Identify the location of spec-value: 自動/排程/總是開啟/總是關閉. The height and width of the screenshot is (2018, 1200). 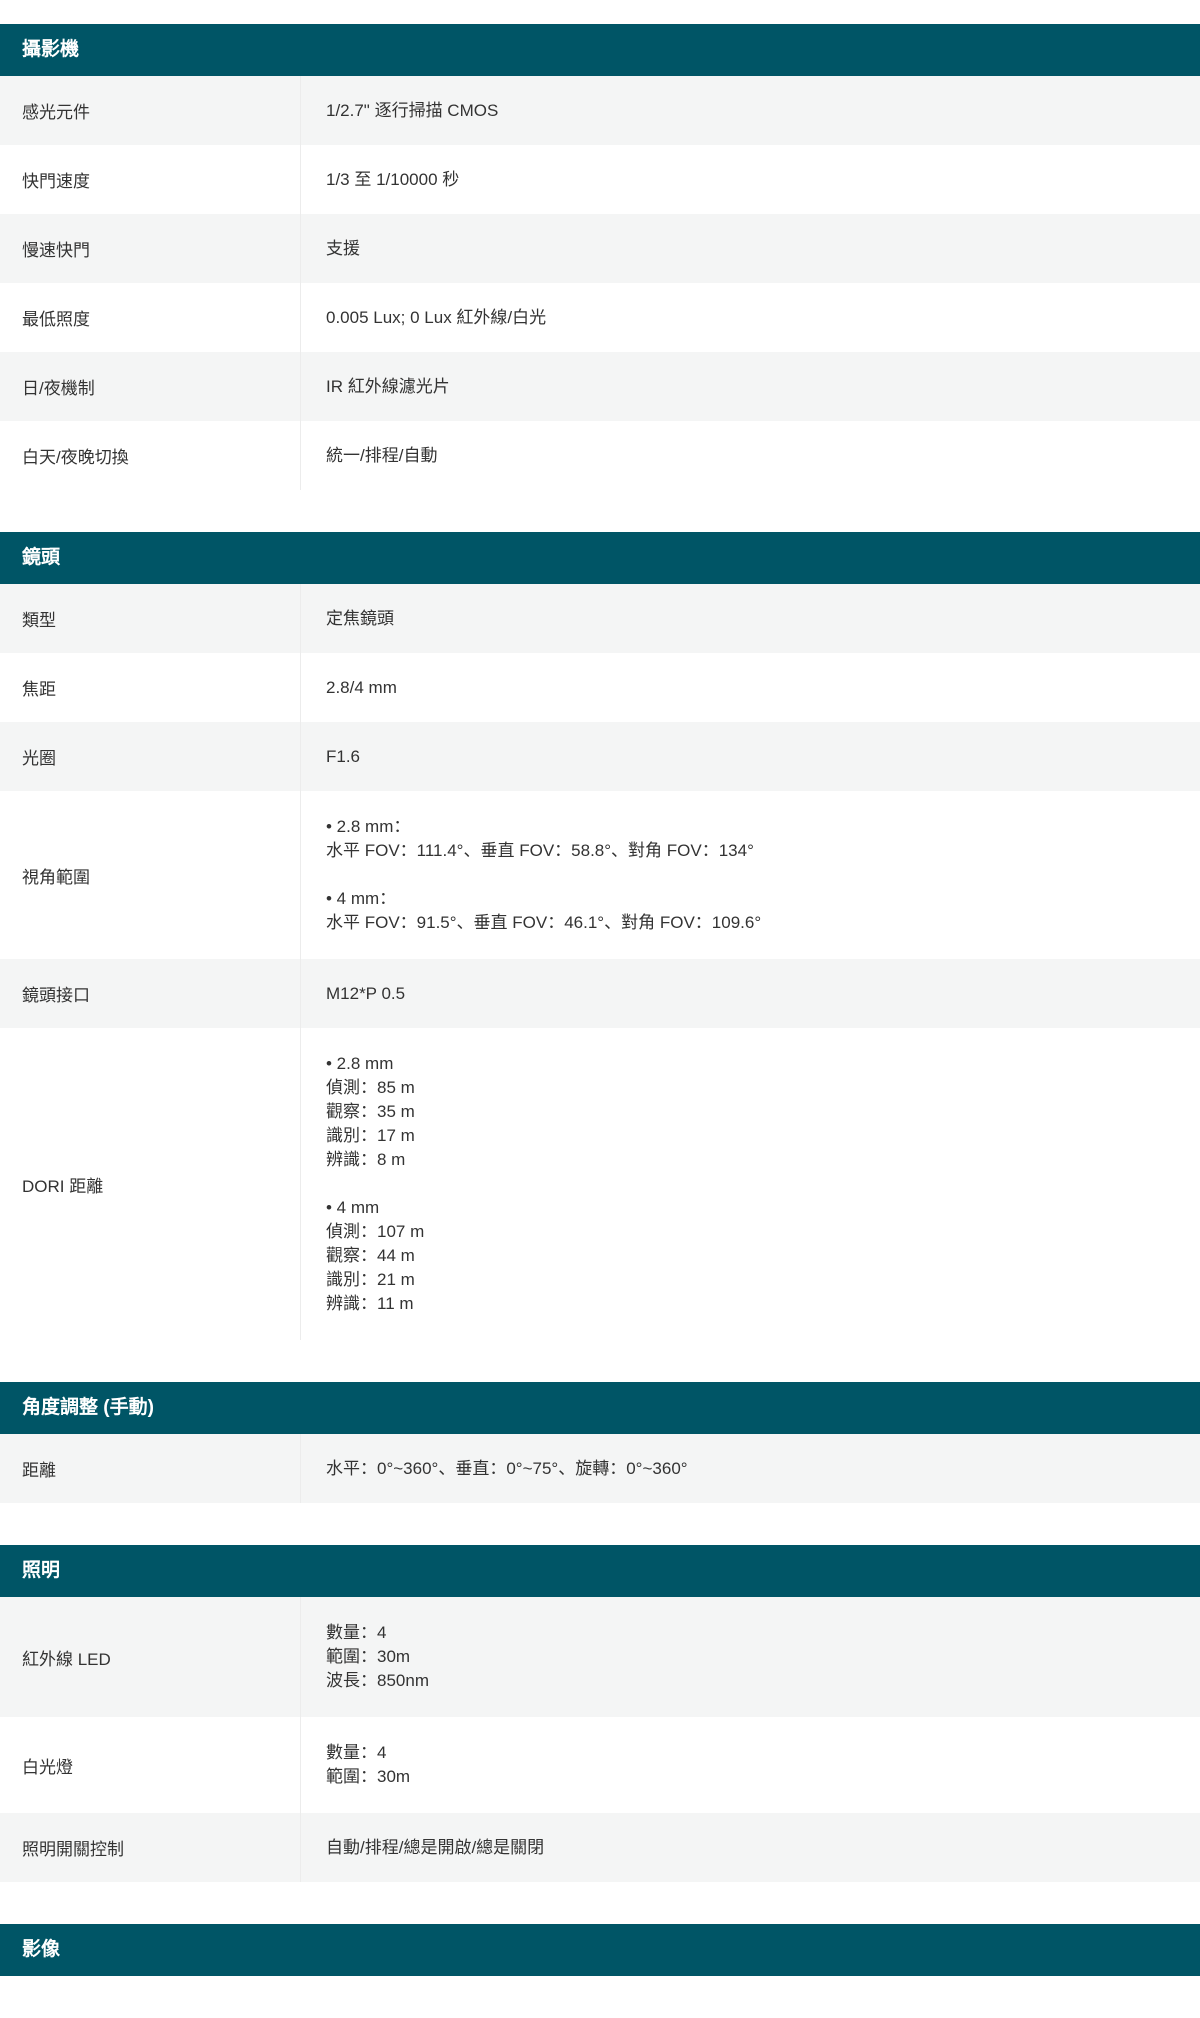
(750, 1847).